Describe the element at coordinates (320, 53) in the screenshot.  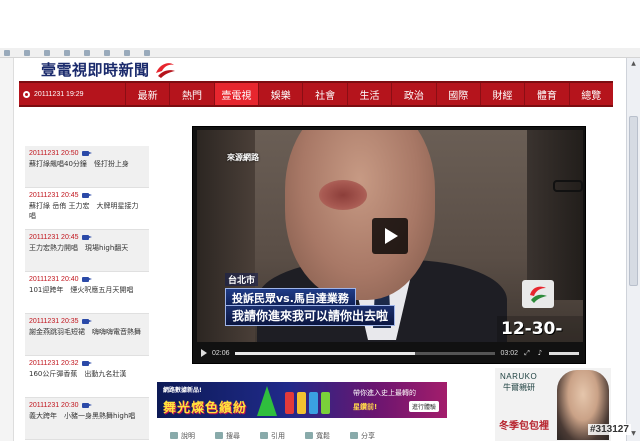
I see `bookmarks-bar` at that location.